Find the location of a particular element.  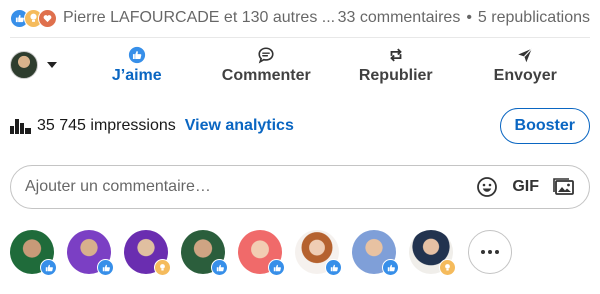

view-analytics-link: View analytics is located at coordinates (239, 126).